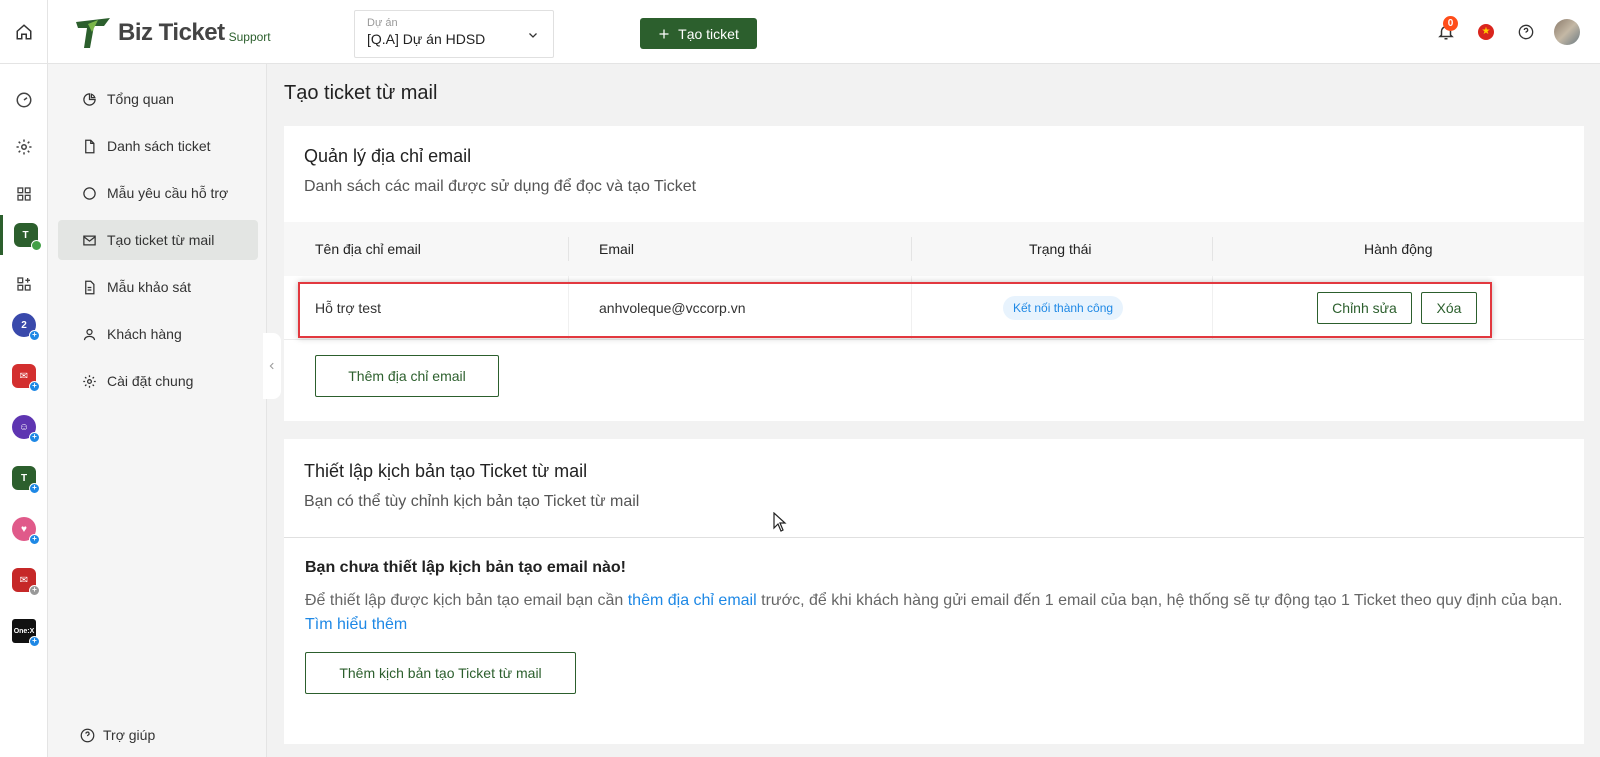 The height and width of the screenshot is (757, 1600). Describe the element at coordinates (780, 522) in the screenshot. I see `mouse-cursor-icon` at that location.